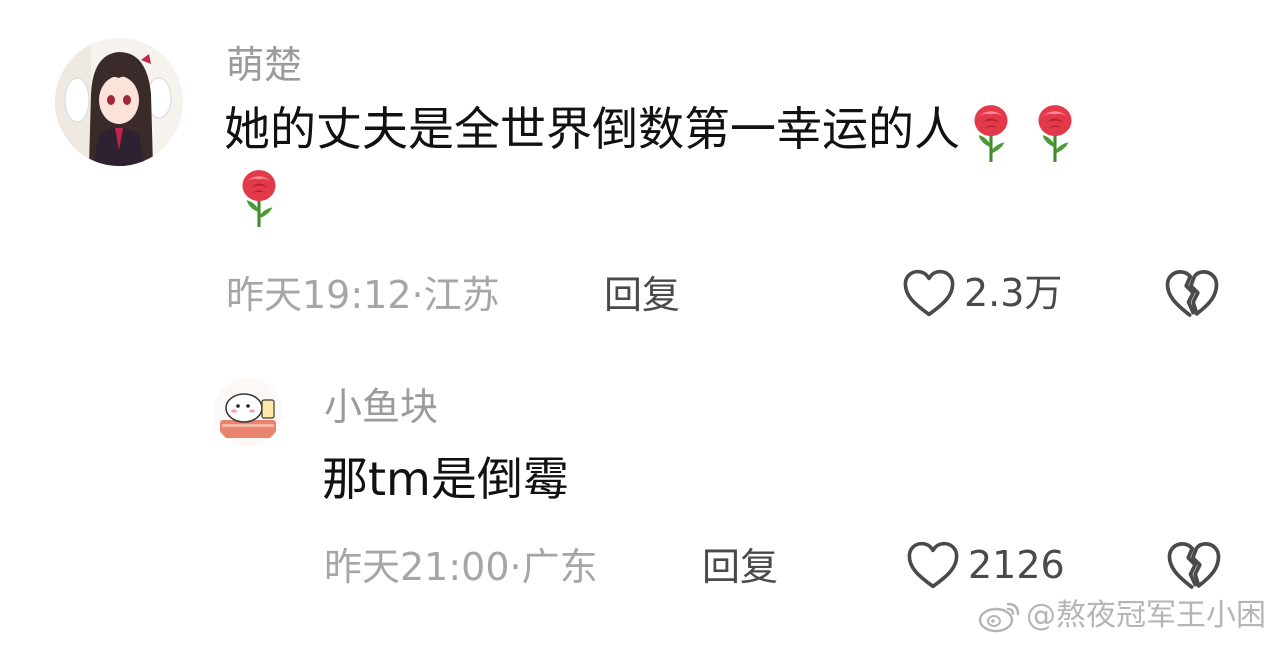 This screenshot has width=1280, height=646. What do you see at coordinates (381, 407) in the screenshot?
I see `comment-username: 小鱼块` at bounding box center [381, 407].